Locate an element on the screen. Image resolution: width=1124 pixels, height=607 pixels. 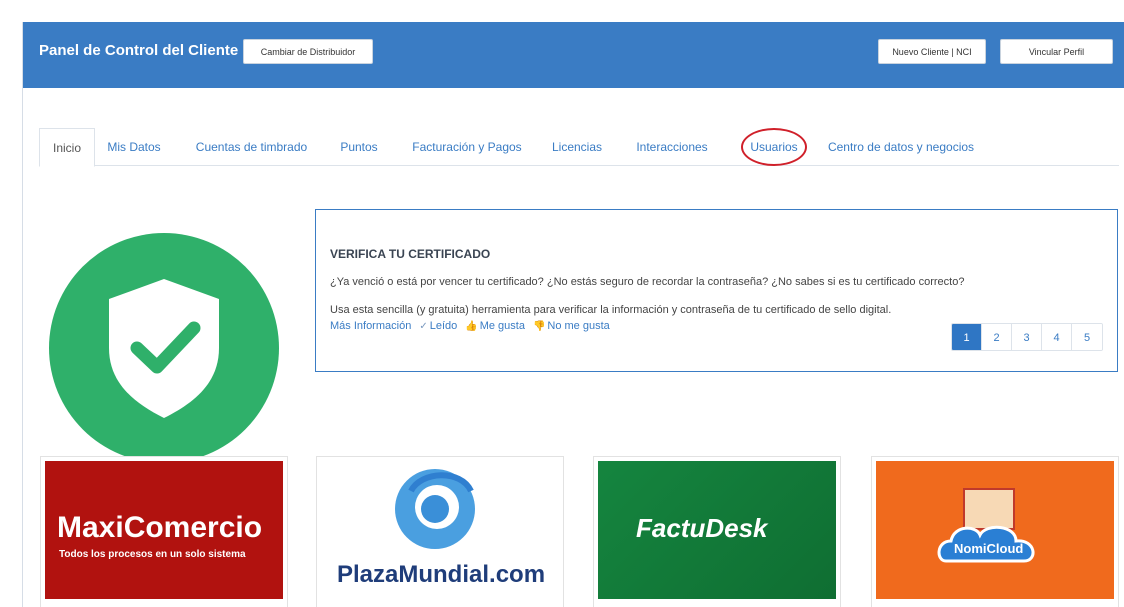
dislike-link: 👎 No me gusta is located at coordinates (571, 326).